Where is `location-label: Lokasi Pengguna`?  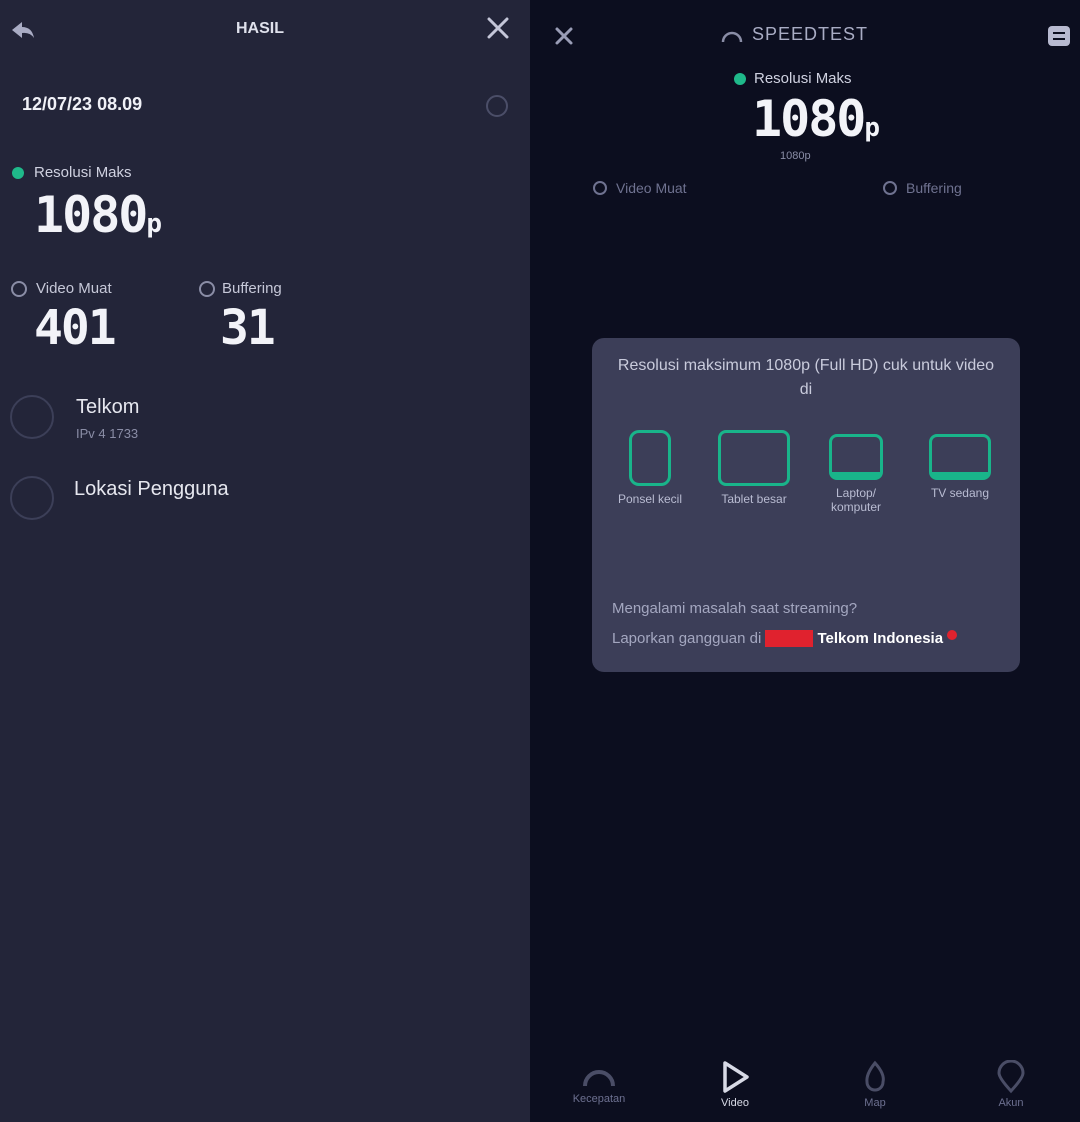
location-label: Lokasi Pengguna is located at coordinates (151, 489).